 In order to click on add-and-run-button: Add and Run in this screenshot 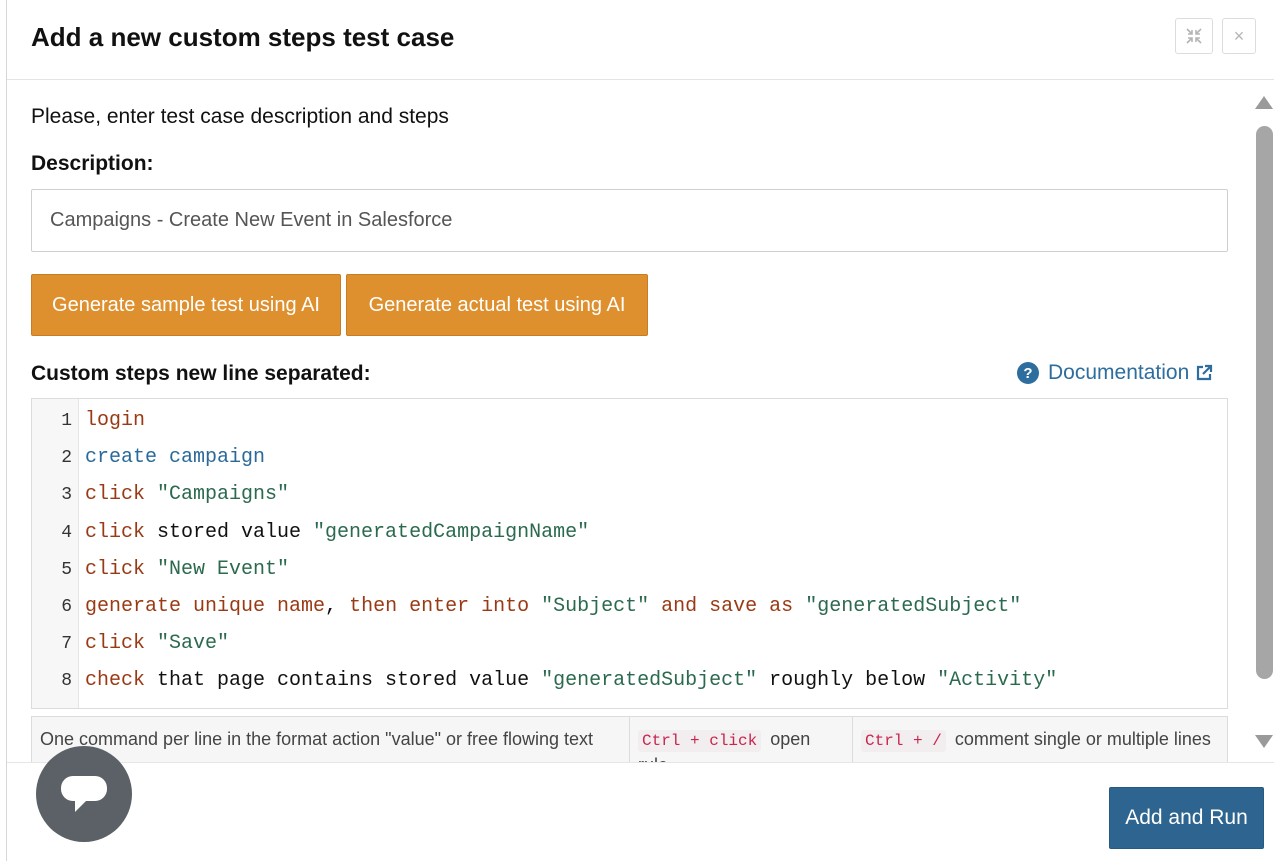, I will do `click(1186, 818)`.